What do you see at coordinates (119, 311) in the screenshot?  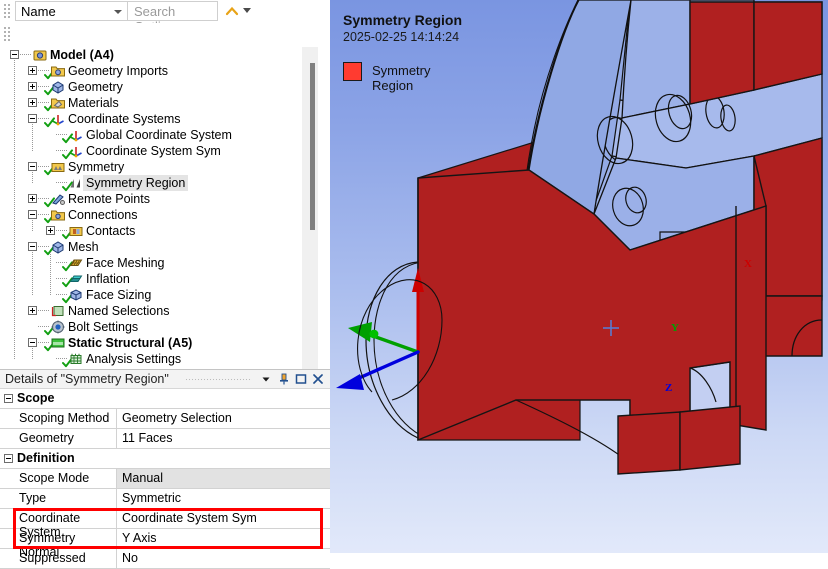 I see `tree-item-label: Named Selections` at bounding box center [119, 311].